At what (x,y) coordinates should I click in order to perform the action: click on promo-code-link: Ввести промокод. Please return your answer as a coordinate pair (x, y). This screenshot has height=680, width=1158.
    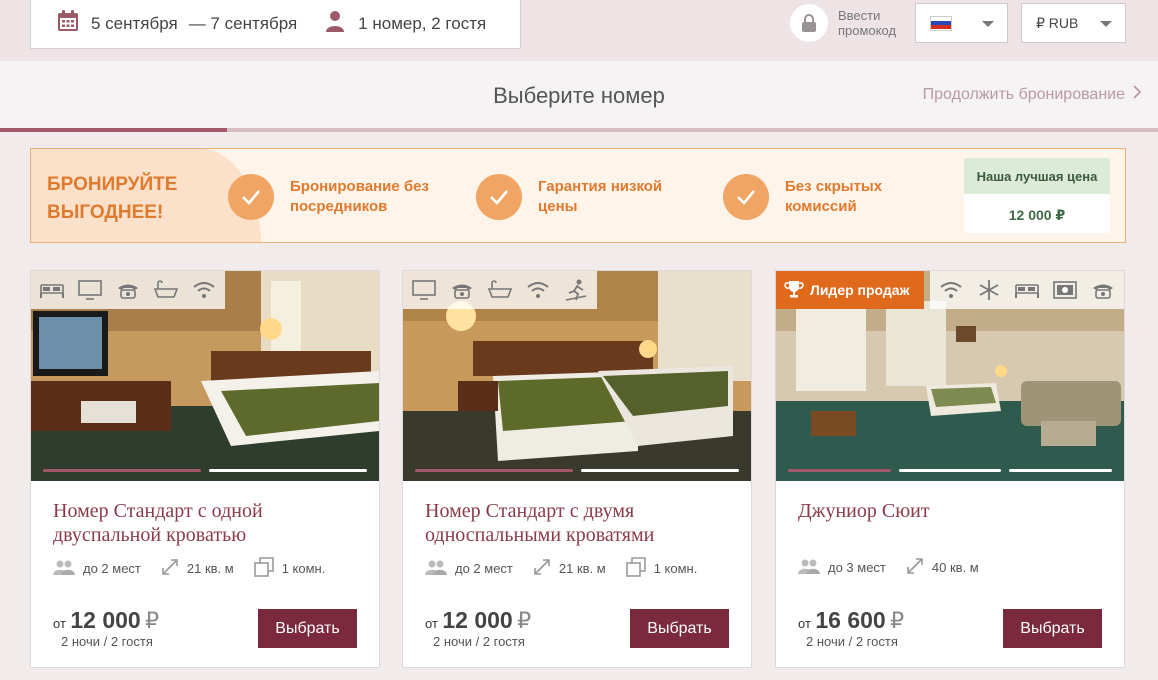
    Looking at the image, I should click on (849, 23).